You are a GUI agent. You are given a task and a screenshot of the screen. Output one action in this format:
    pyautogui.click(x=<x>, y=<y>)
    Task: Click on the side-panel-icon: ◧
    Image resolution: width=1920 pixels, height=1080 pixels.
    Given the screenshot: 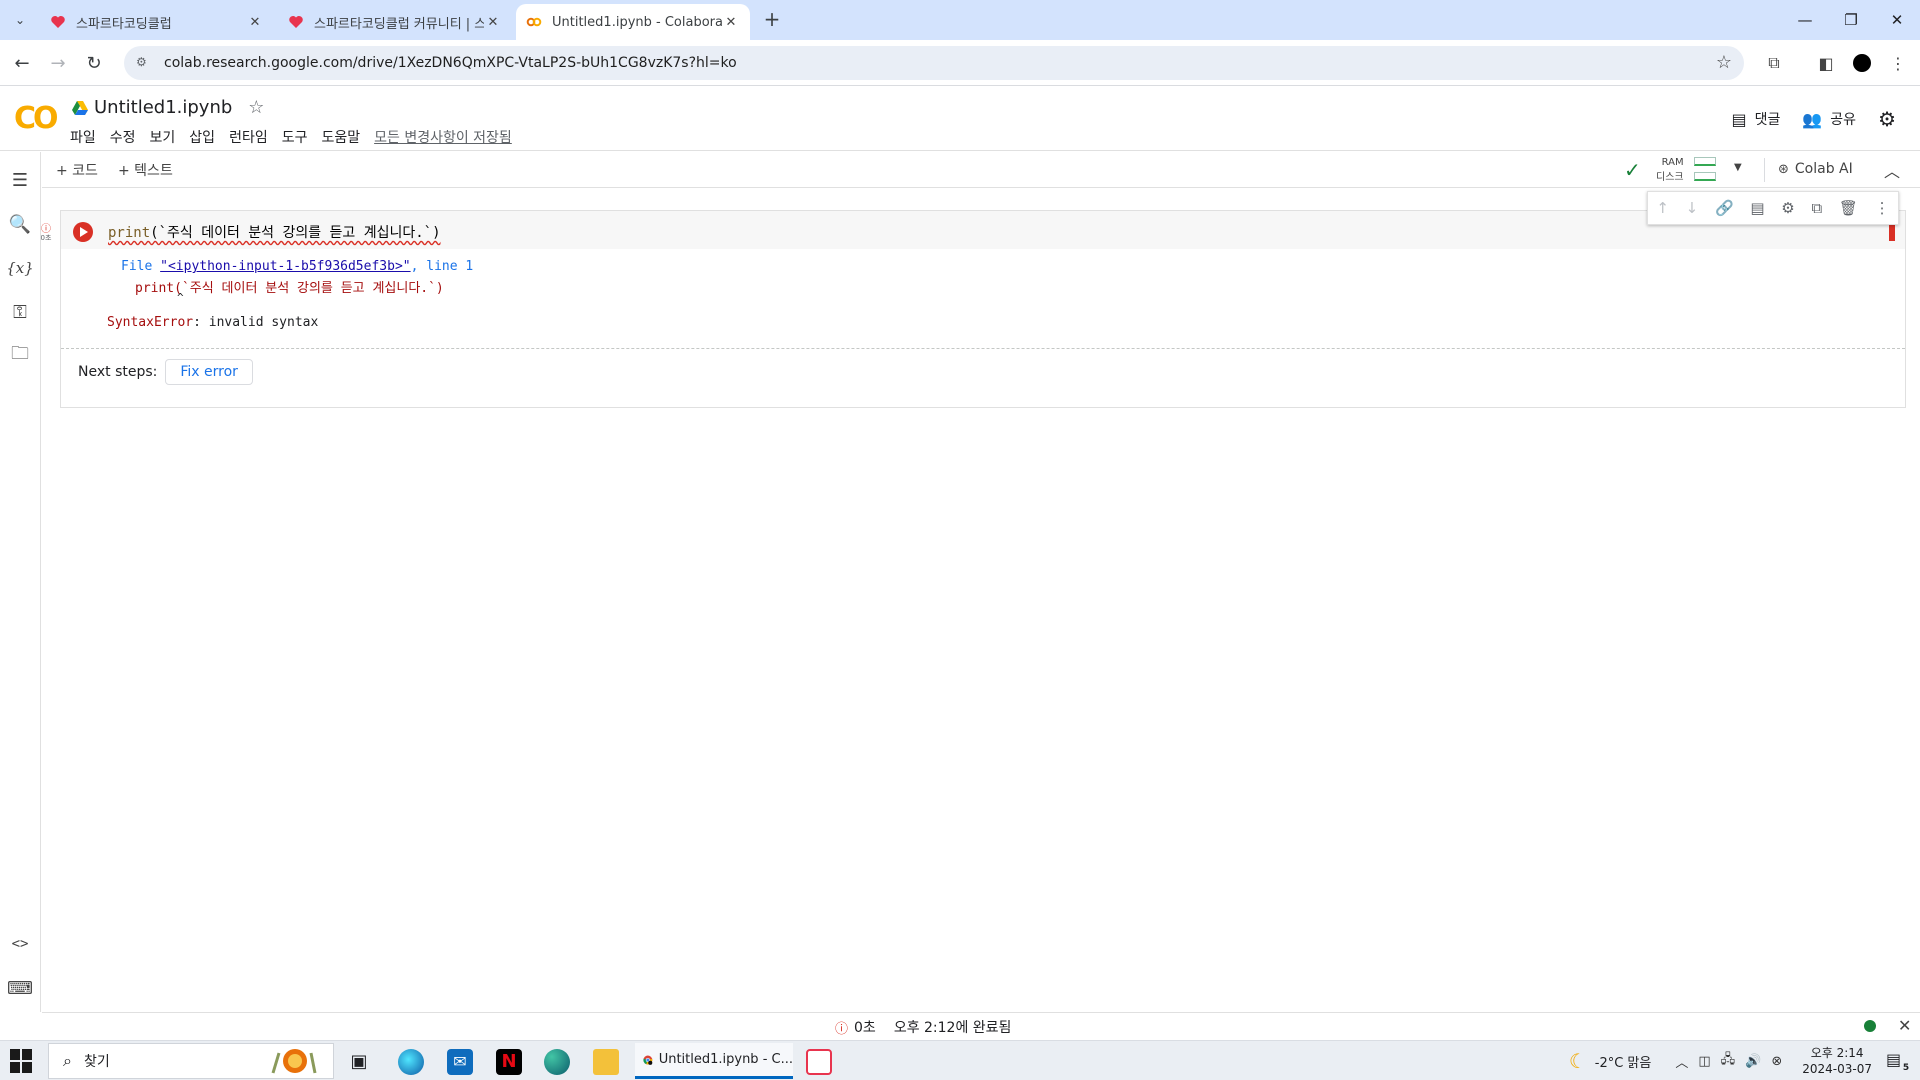 What is the action you would take?
    pyautogui.click(x=1826, y=63)
    